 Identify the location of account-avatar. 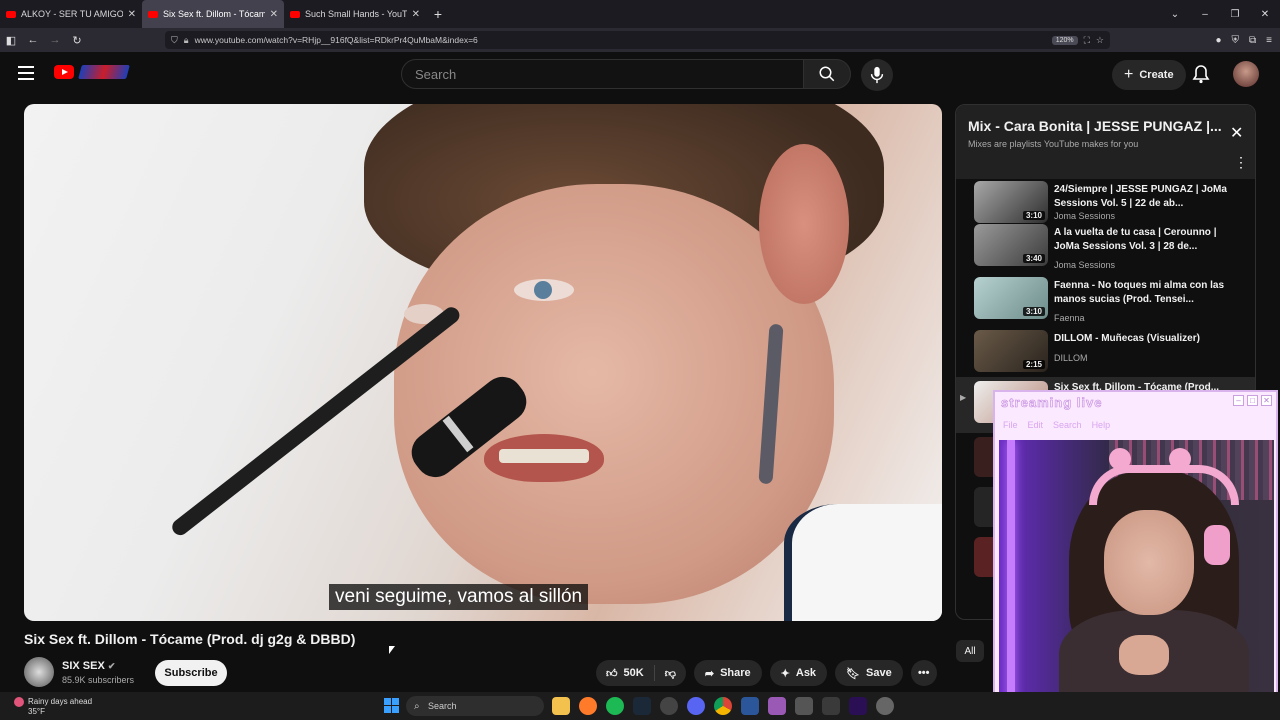
(1246, 74).